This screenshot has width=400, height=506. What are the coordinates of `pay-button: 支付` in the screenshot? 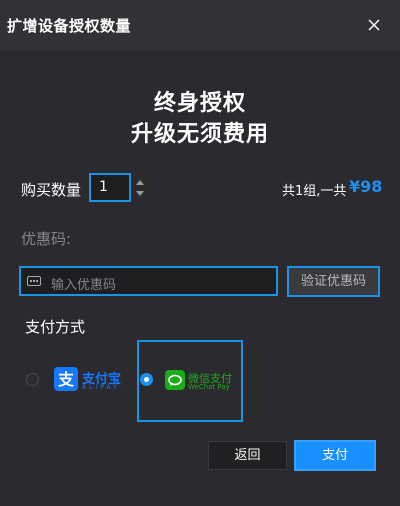 It's located at (335, 455).